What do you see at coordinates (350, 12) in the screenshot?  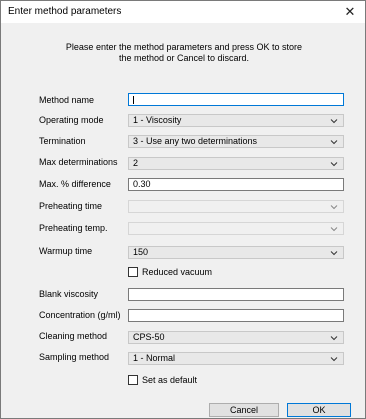 I see `close-icon: ✕` at bounding box center [350, 12].